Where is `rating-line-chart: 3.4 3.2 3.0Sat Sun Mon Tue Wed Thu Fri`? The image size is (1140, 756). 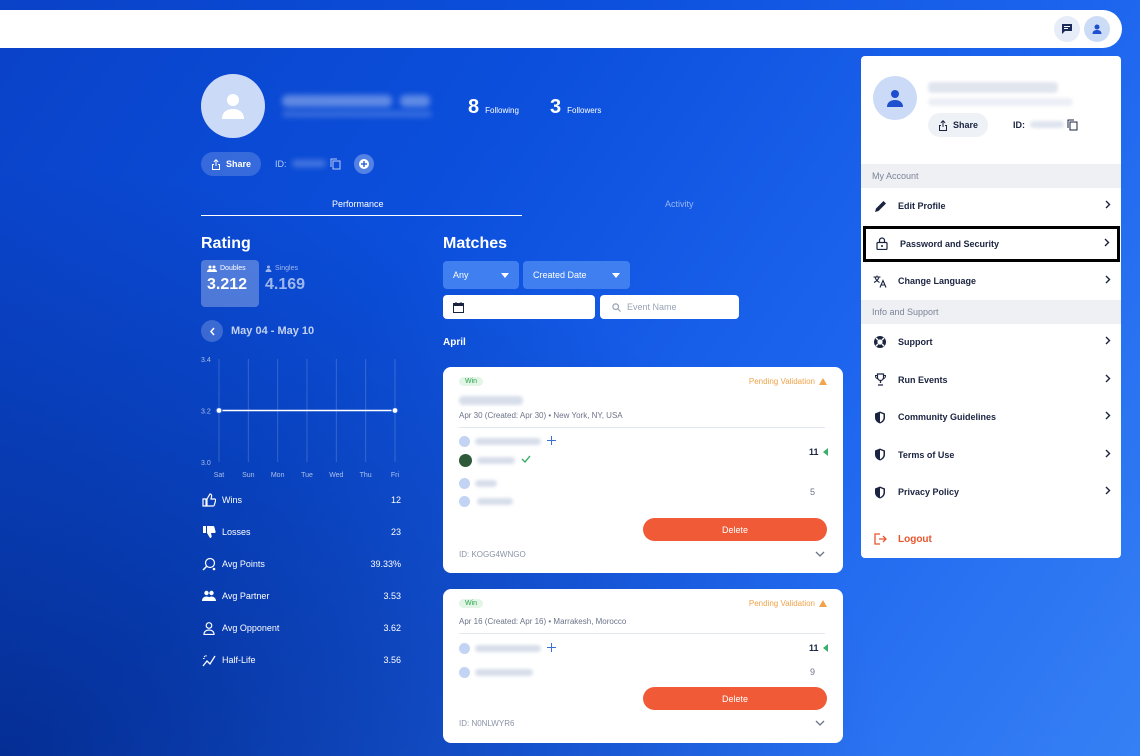 rating-line-chart: 3.4 3.2 3.0Sat Sun Mon Tue Wed Thu Fri is located at coordinates (300, 418).